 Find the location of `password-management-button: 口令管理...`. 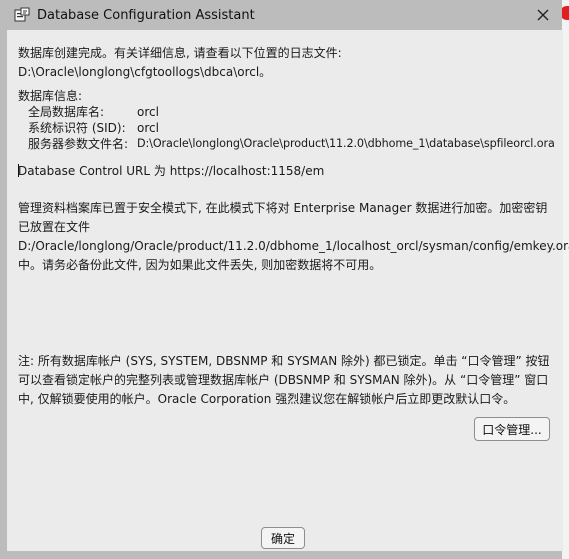

password-management-button: 口令管理... is located at coordinates (512, 429).